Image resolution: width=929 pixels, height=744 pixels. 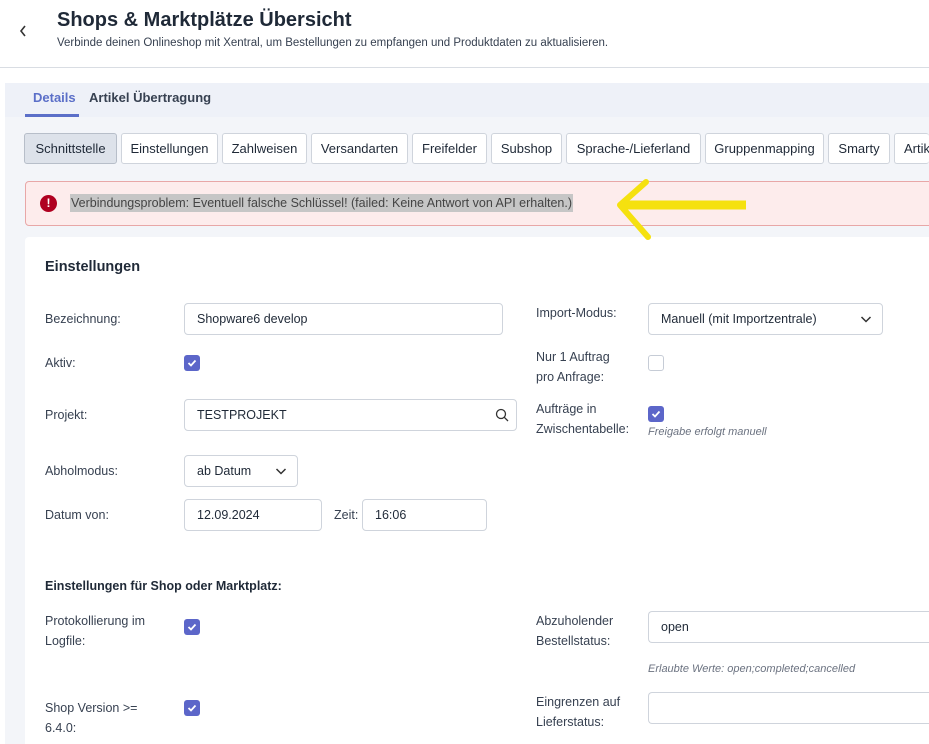 I want to click on shop-version-label-1: Shop Version >=, so click(x=91, y=708).